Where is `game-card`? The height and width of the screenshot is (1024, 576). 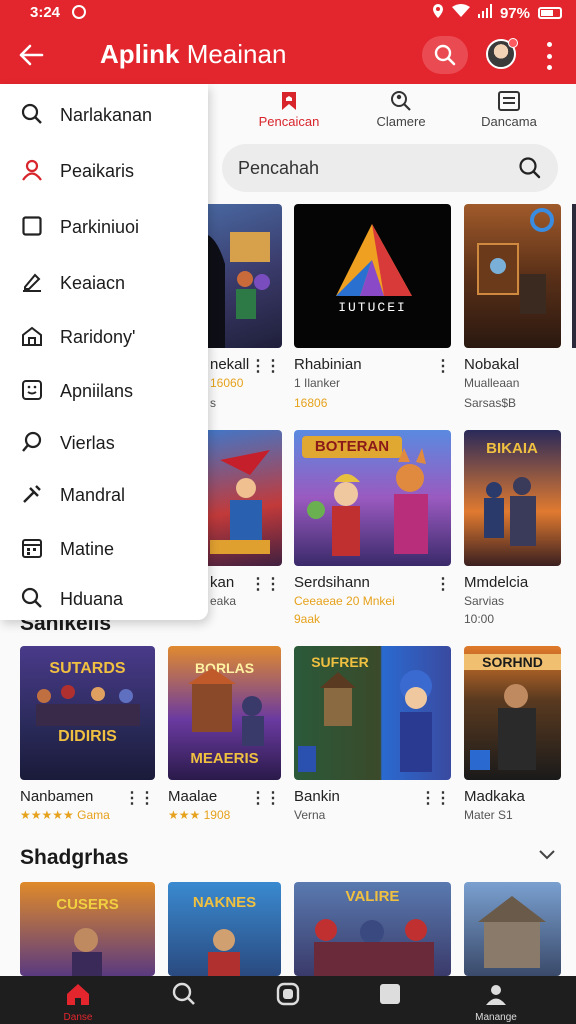 game-card is located at coordinates (513, 929).